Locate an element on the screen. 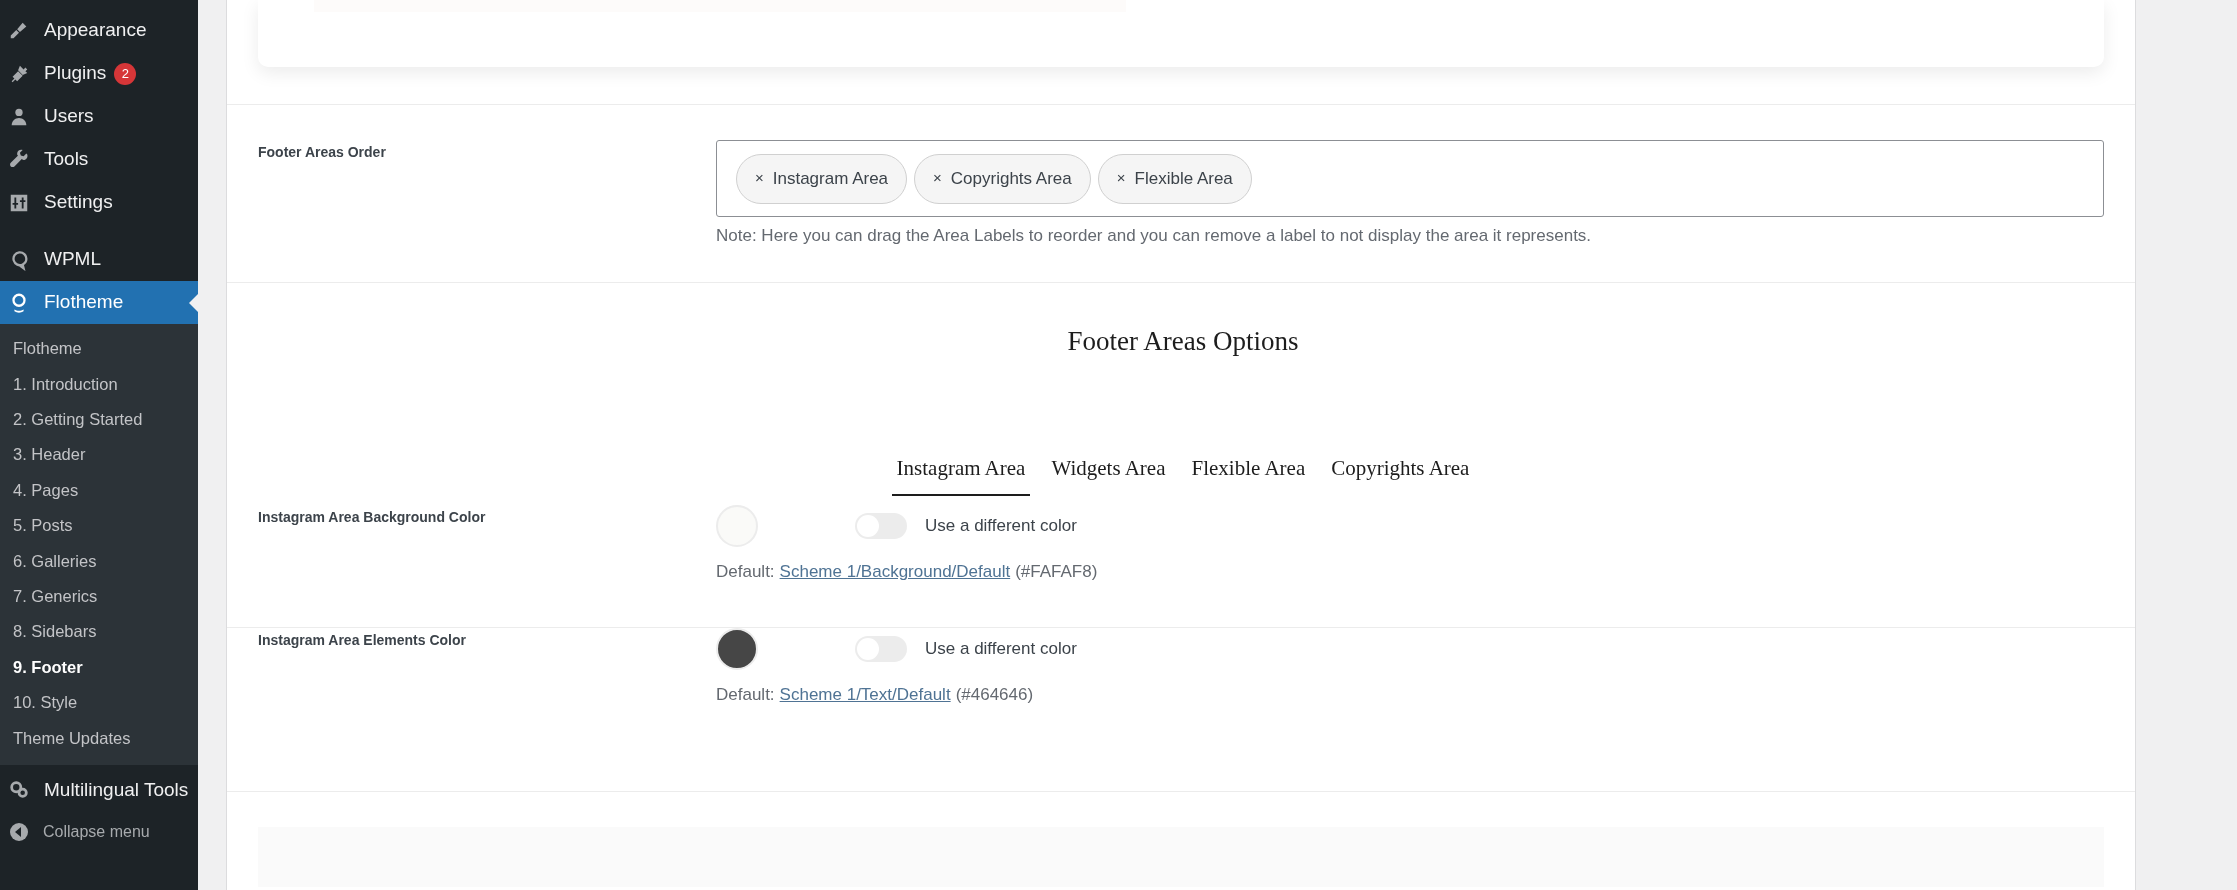  area-tag: × Instagram Area is located at coordinates (822, 178).